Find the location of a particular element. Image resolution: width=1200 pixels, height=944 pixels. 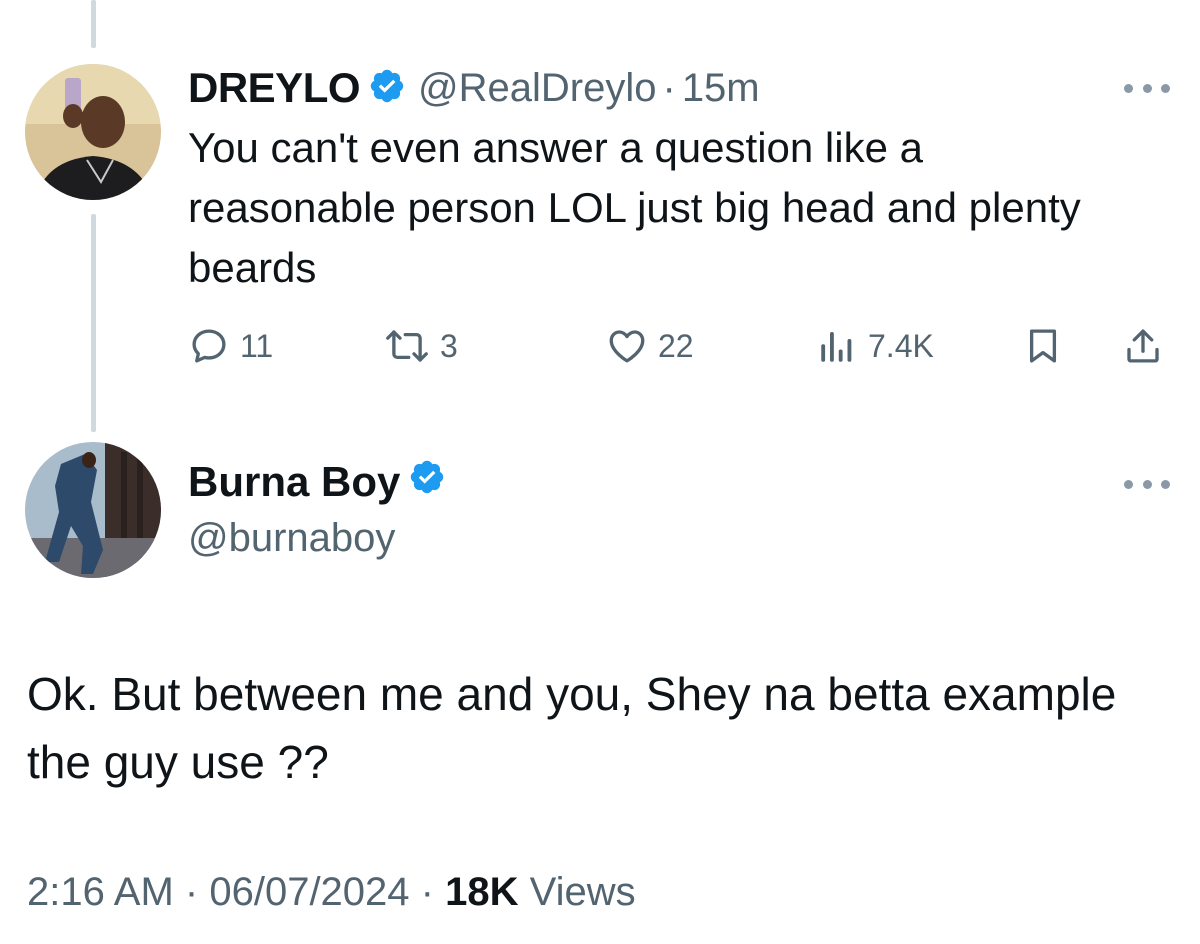

views-button: 7.4K is located at coordinates (875, 346).